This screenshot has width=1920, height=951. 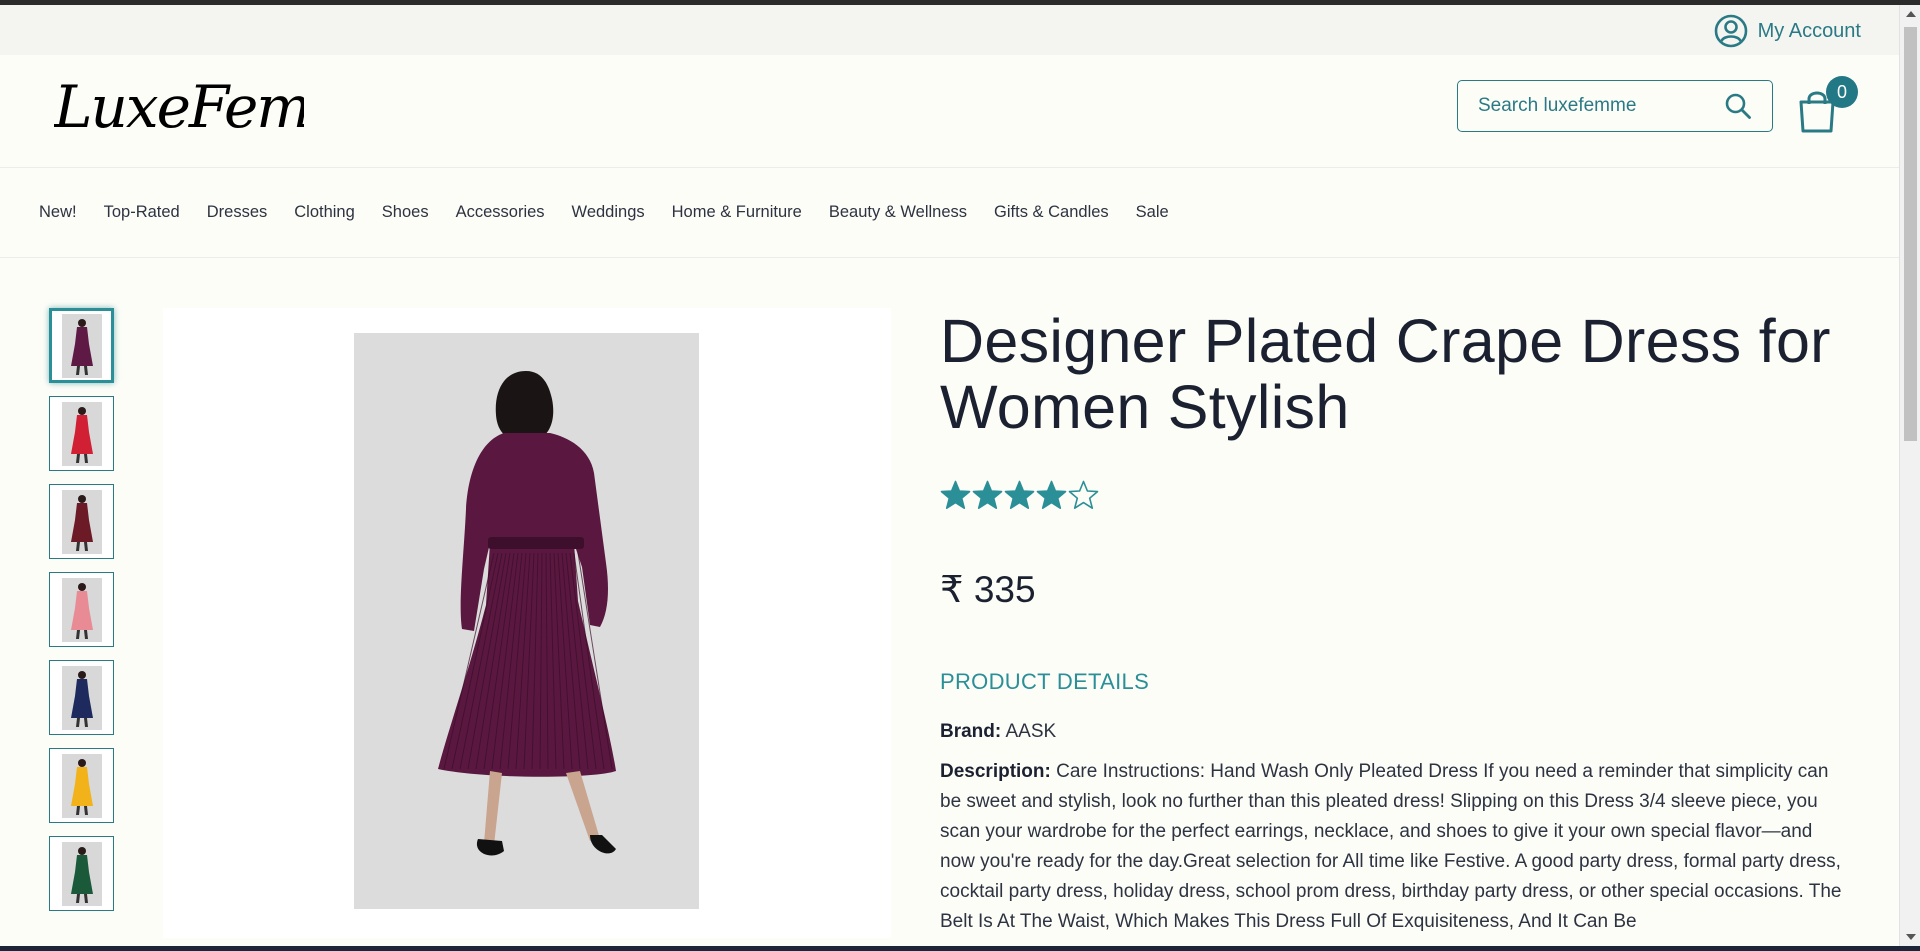 I want to click on my-account-link: My Account, so click(x=1787, y=31).